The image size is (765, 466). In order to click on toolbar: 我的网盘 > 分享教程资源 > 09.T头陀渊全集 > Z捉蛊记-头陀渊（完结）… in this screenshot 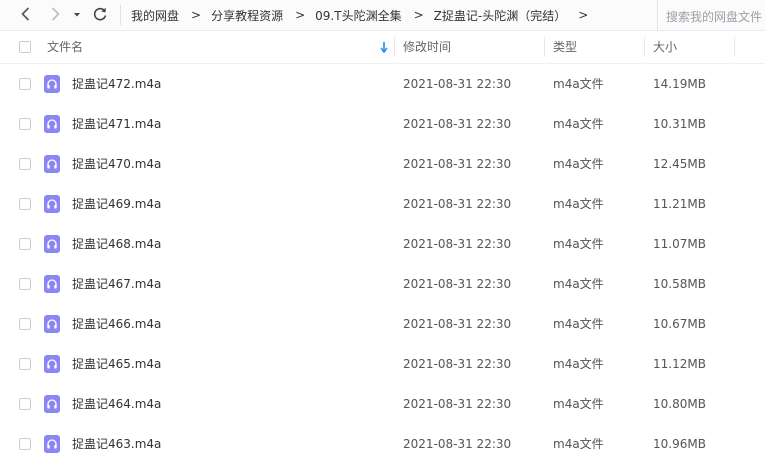, I will do `click(382, 15)`.